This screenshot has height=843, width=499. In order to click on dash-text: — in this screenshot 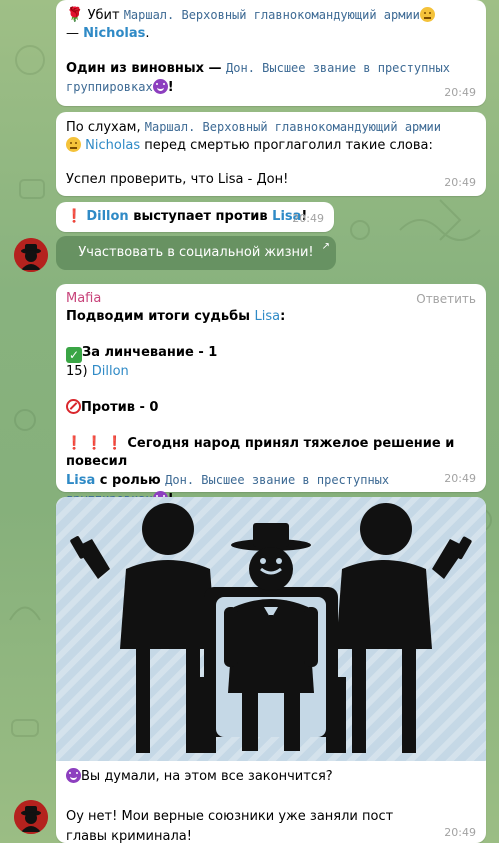, I will do `click(72, 33)`.